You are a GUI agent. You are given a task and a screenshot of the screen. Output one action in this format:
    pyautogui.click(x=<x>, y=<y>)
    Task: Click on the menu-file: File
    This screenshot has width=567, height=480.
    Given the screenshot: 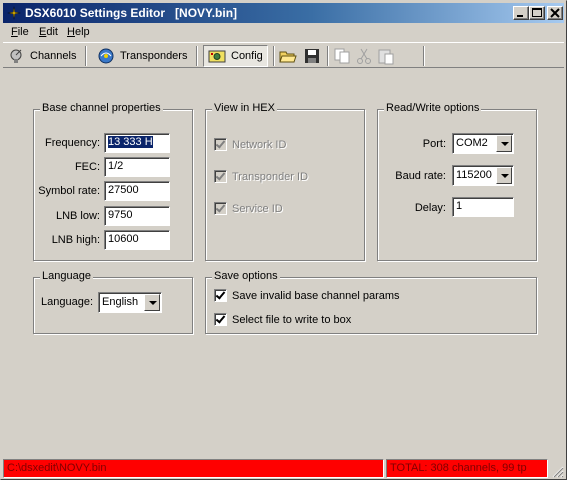 What is the action you would take?
    pyautogui.click(x=20, y=32)
    